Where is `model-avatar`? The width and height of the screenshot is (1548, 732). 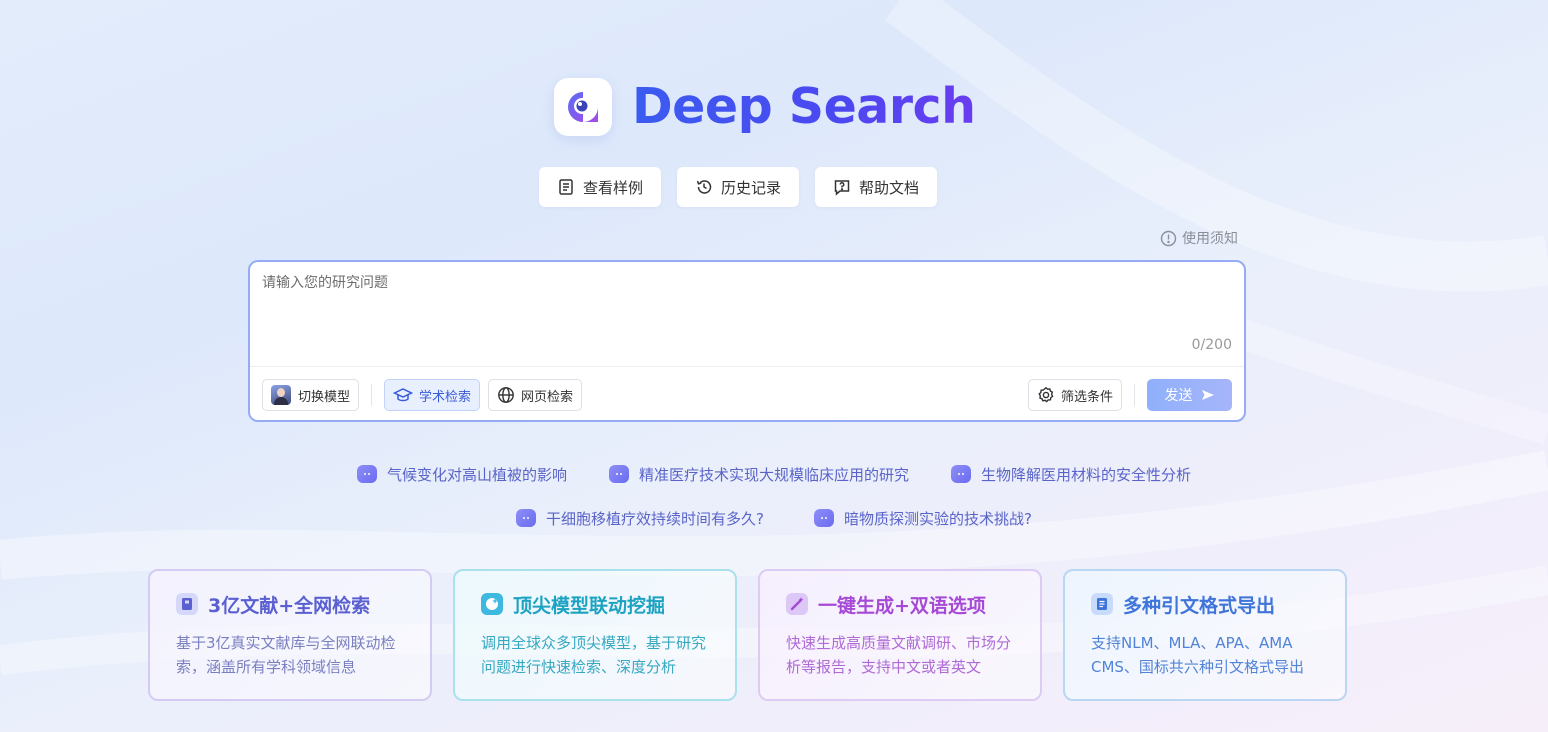
model-avatar is located at coordinates (281, 395).